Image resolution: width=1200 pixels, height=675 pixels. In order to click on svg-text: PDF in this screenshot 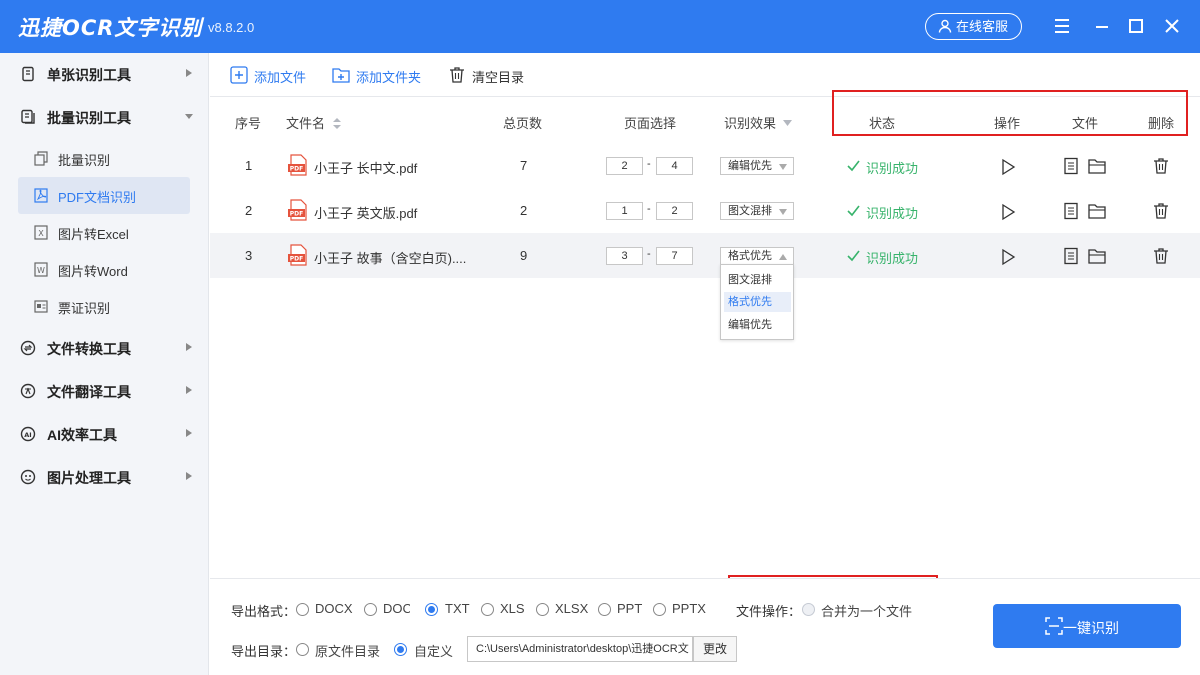, I will do `click(296, 214)`.